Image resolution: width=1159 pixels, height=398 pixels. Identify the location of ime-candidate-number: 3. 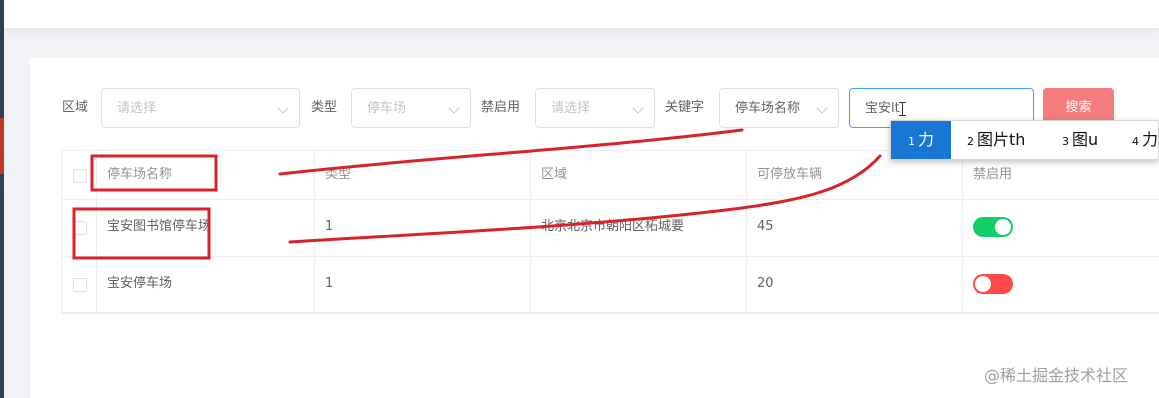
(1065, 141).